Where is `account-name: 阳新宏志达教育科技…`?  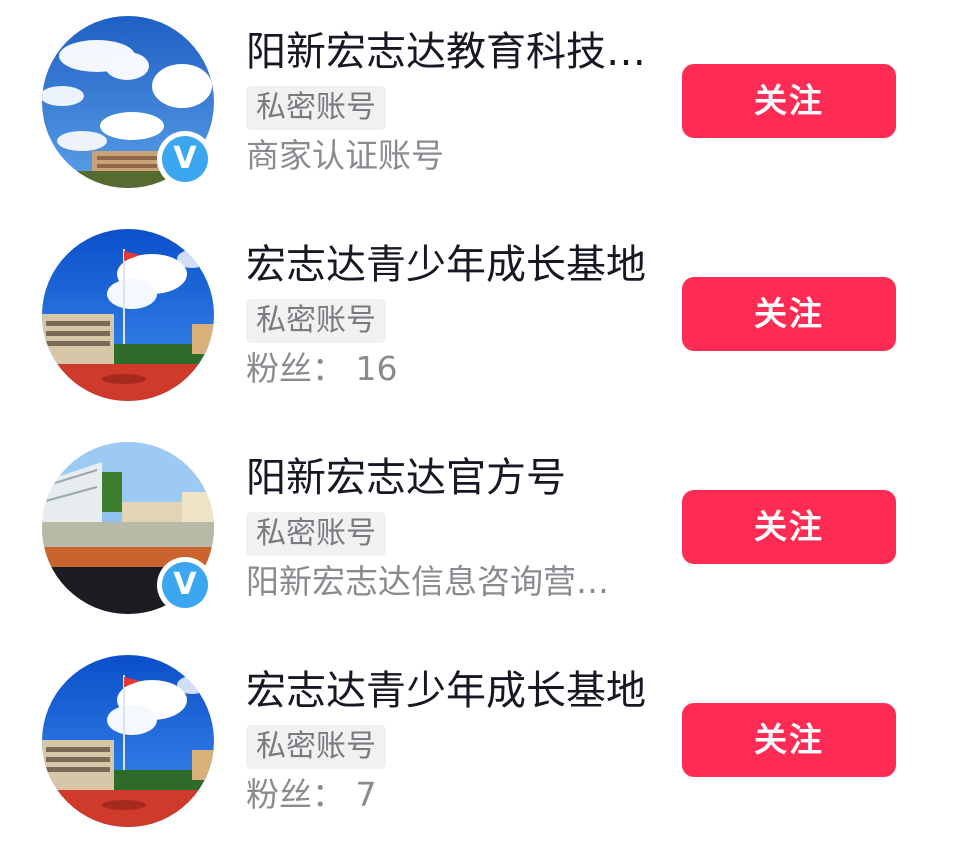
account-name: 阳新宏志达教育科技… is located at coordinates (446, 52).